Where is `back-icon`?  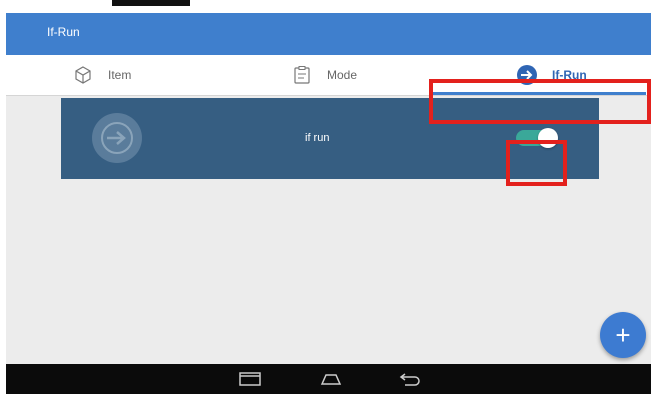
back-icon is located at coordinates (410, 379).